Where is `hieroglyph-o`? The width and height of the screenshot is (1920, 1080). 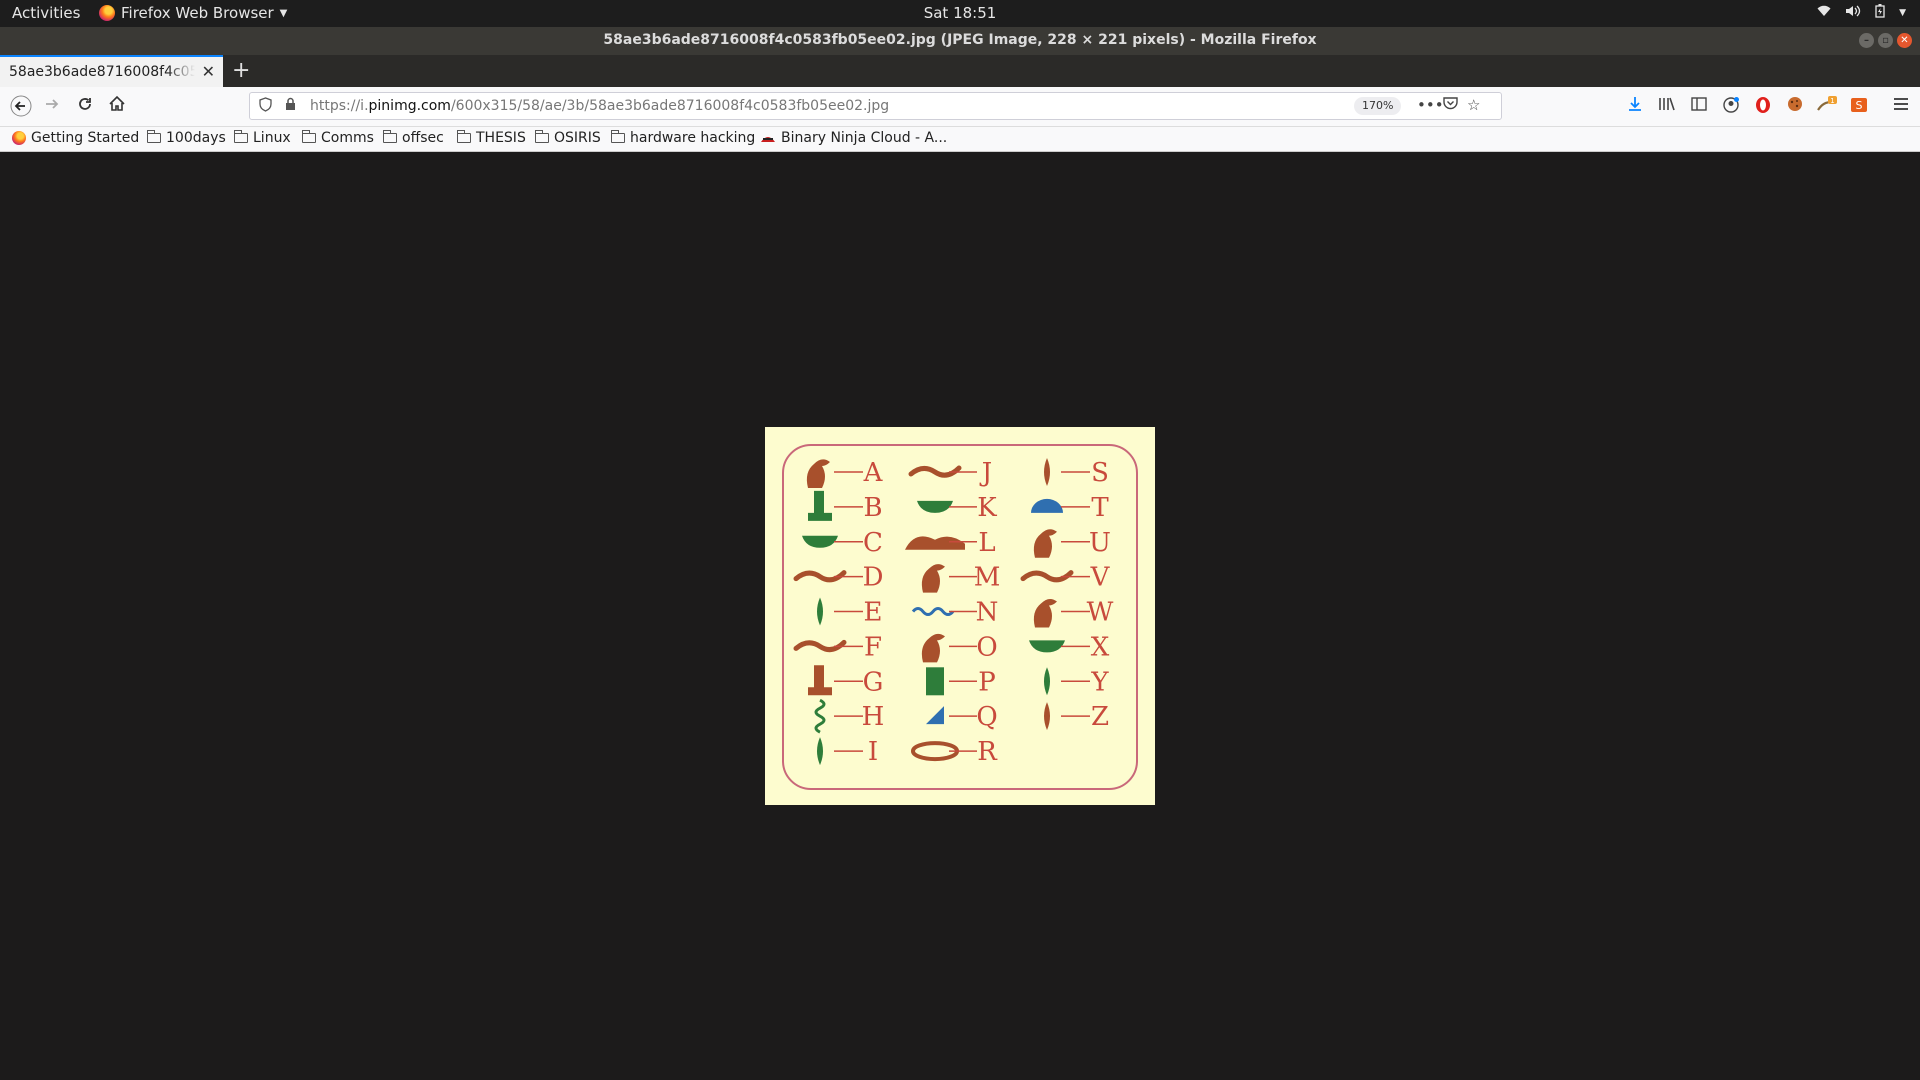
hieroglyph-o is located at coordinates (933, 648).